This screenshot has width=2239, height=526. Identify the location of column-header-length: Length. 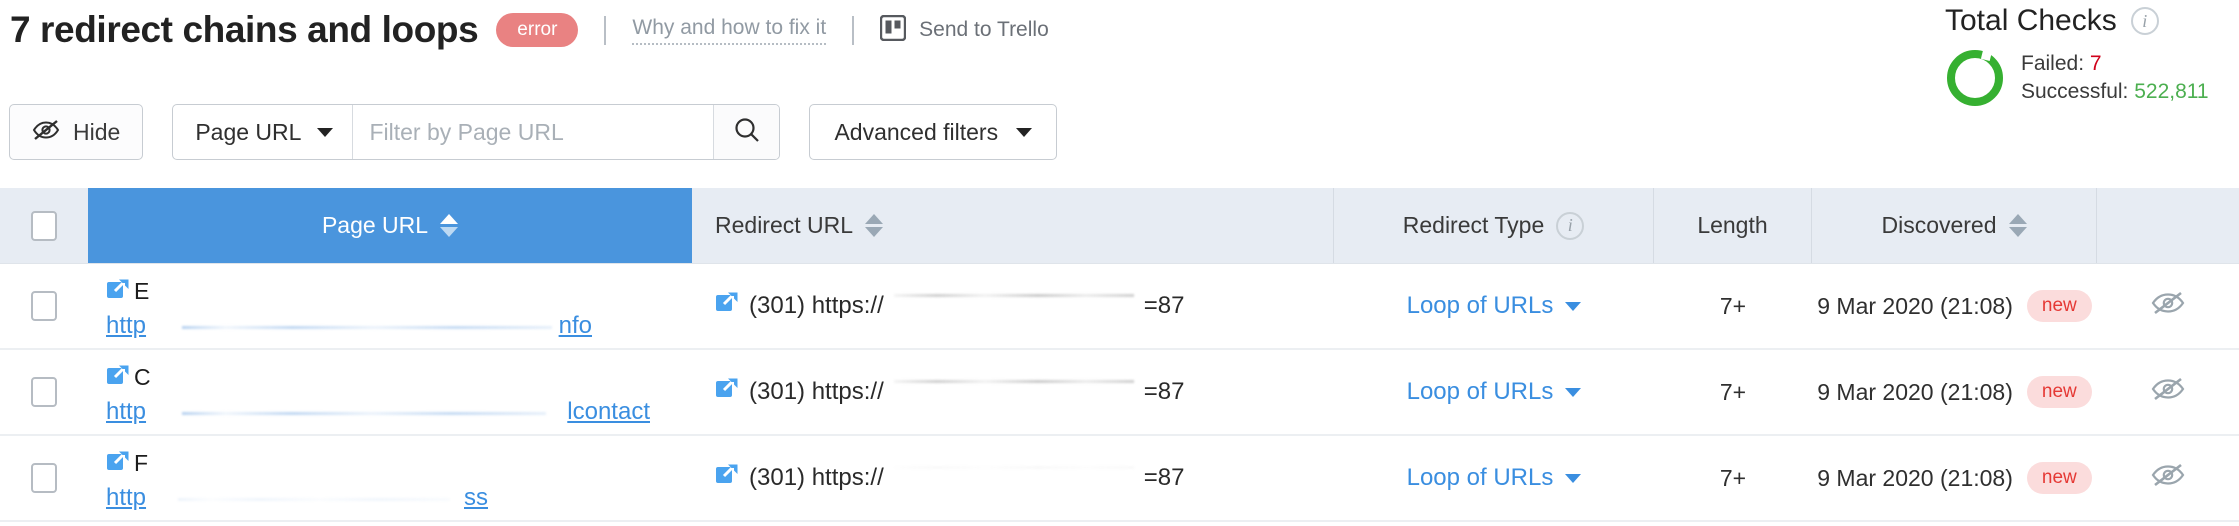
(1733, 225).